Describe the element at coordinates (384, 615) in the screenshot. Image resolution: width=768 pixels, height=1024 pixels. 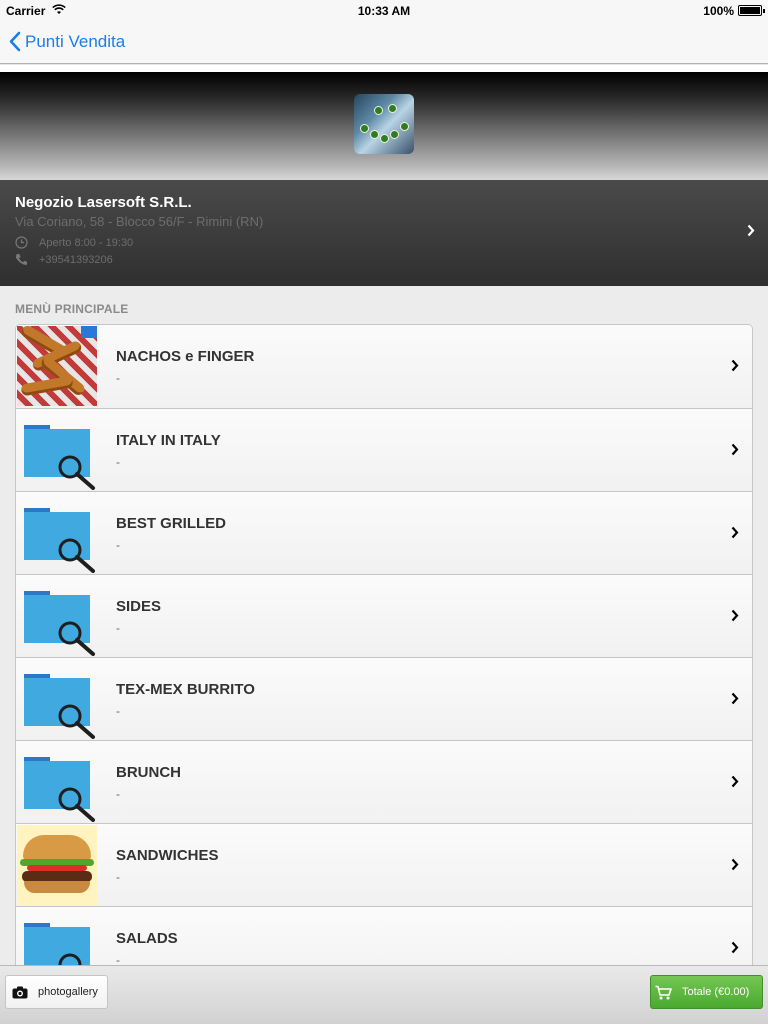
I see `menu-item-sides: SIDES -` at that location.